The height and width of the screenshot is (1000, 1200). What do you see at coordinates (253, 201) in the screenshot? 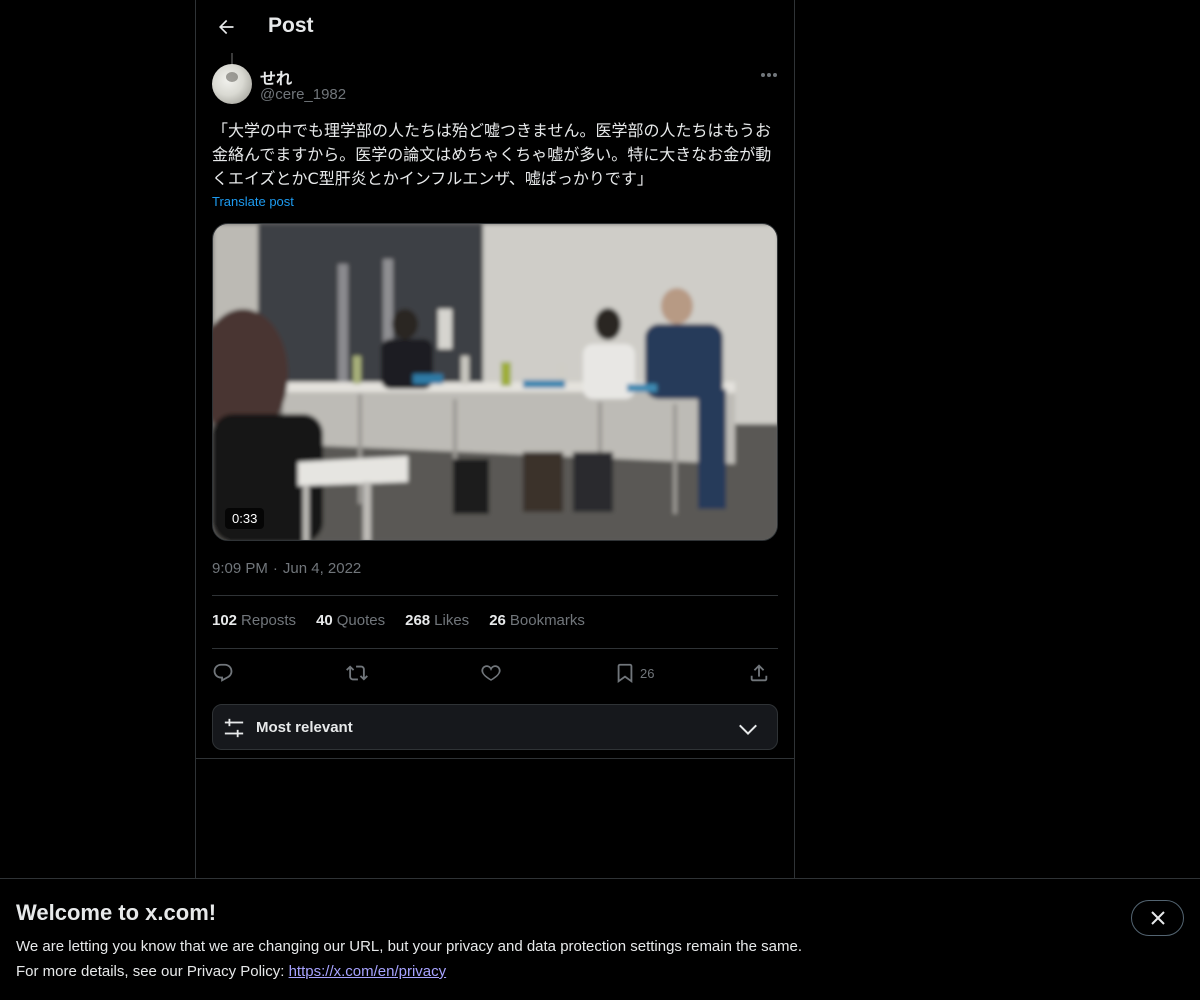
I see `translate-post-link: Translate post` at bounding box center [253, 201].